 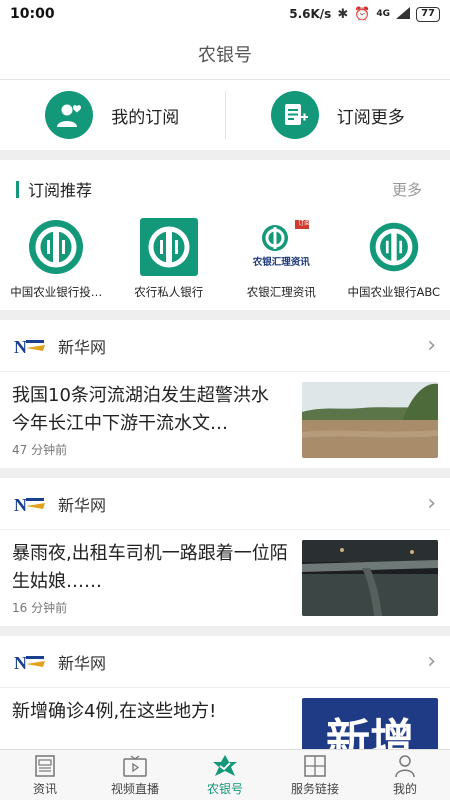 I want to click on flood-river-thumbnail, so click(x=370, y=420).